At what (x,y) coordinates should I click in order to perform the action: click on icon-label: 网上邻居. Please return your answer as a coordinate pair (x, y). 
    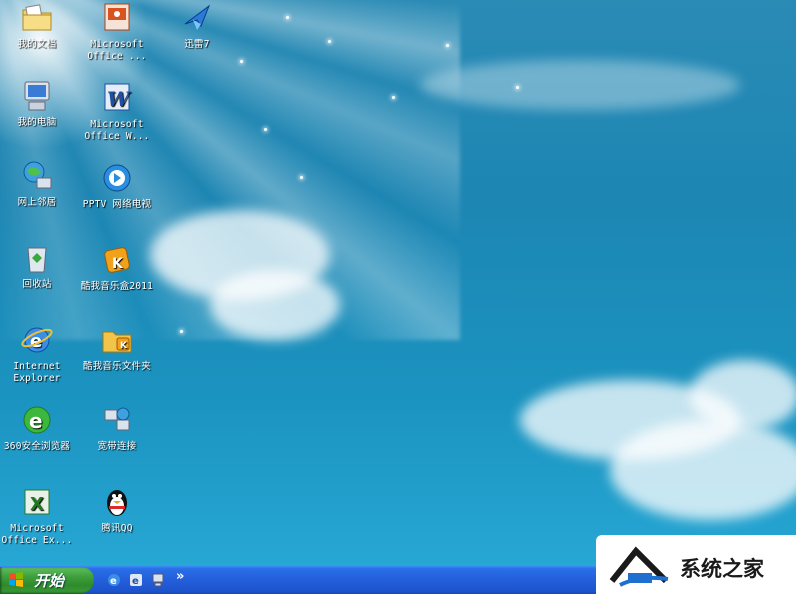
    Looking at the image, I should click on (37, 202).